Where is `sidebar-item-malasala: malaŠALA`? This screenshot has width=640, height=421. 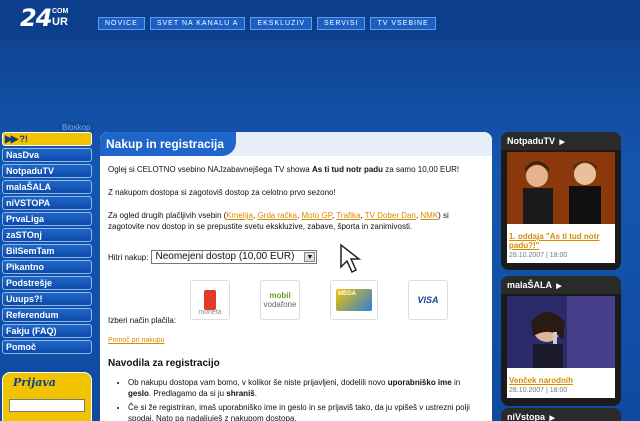 sidebar-item-malasala: malaŠALA is located at coordinates (47, 187).